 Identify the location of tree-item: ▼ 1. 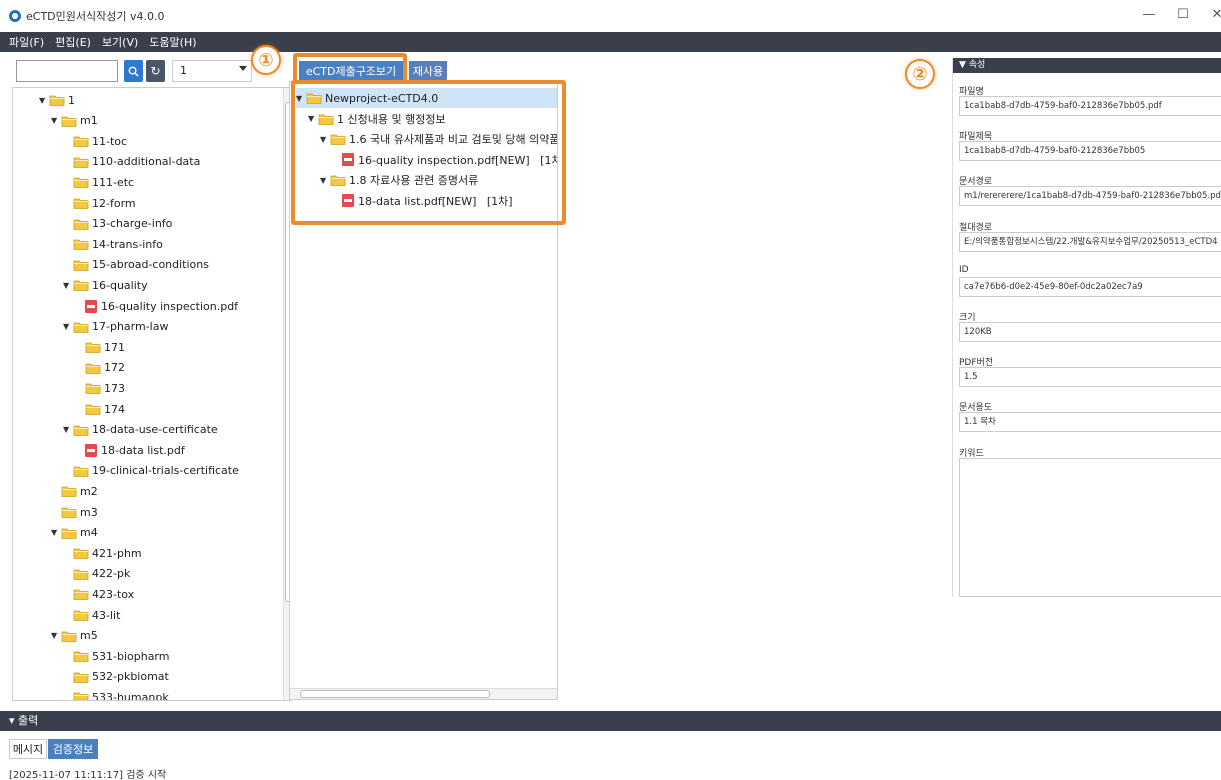
(57, 100).